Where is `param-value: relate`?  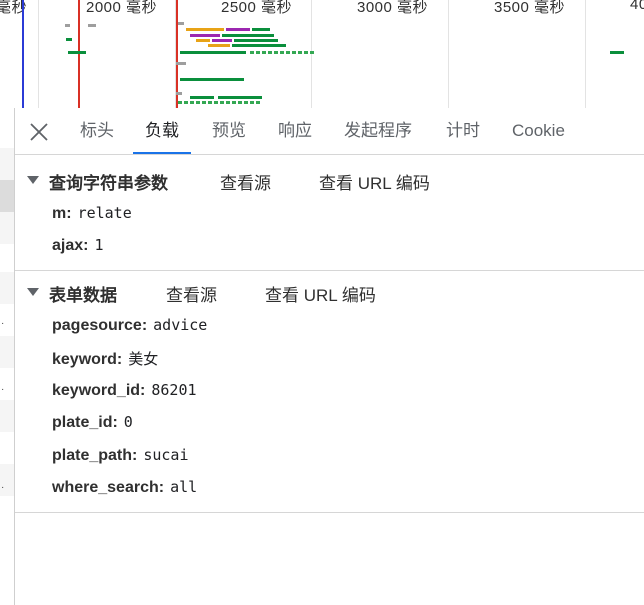 param-value: relate is located at coordinates (104, 213).